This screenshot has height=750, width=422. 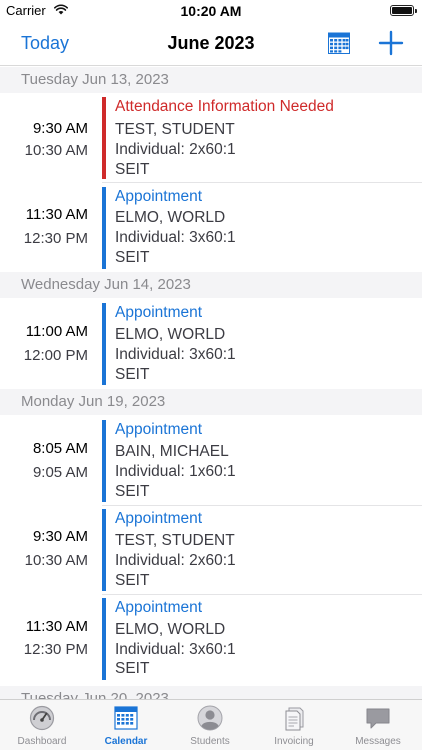 What do you see at coordinates (378, 718) in the screenshot?
I see `messages-icon` at bounding box center [378, 718].